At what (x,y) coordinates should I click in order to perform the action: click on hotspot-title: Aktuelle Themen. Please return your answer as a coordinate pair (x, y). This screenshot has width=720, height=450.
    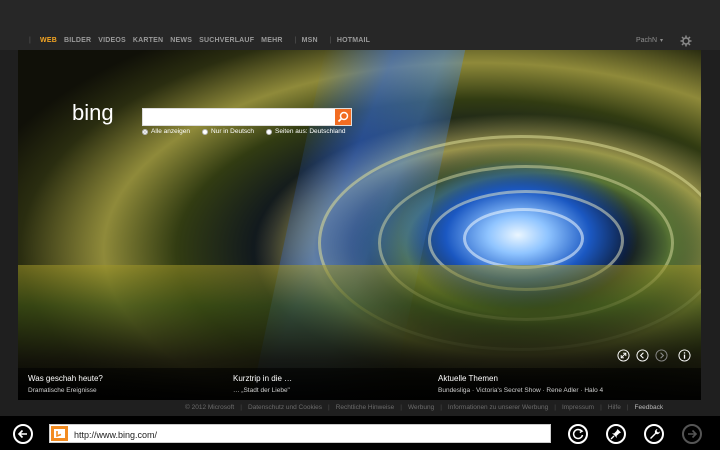
    Looking at the image, I should click on (468, 378).